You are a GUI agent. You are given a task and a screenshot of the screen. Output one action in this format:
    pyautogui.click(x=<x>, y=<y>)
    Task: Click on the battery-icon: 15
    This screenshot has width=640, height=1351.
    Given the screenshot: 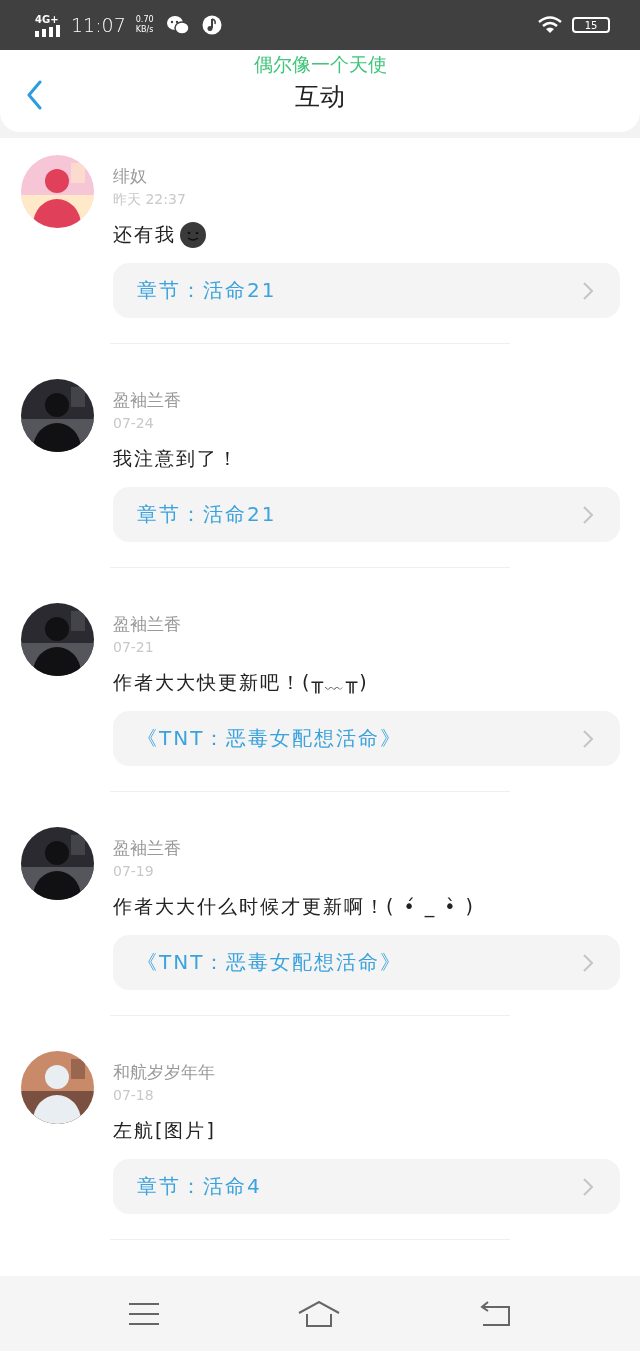 What is the action you would take?
    pyautogui.click(x=591, y=25)
    